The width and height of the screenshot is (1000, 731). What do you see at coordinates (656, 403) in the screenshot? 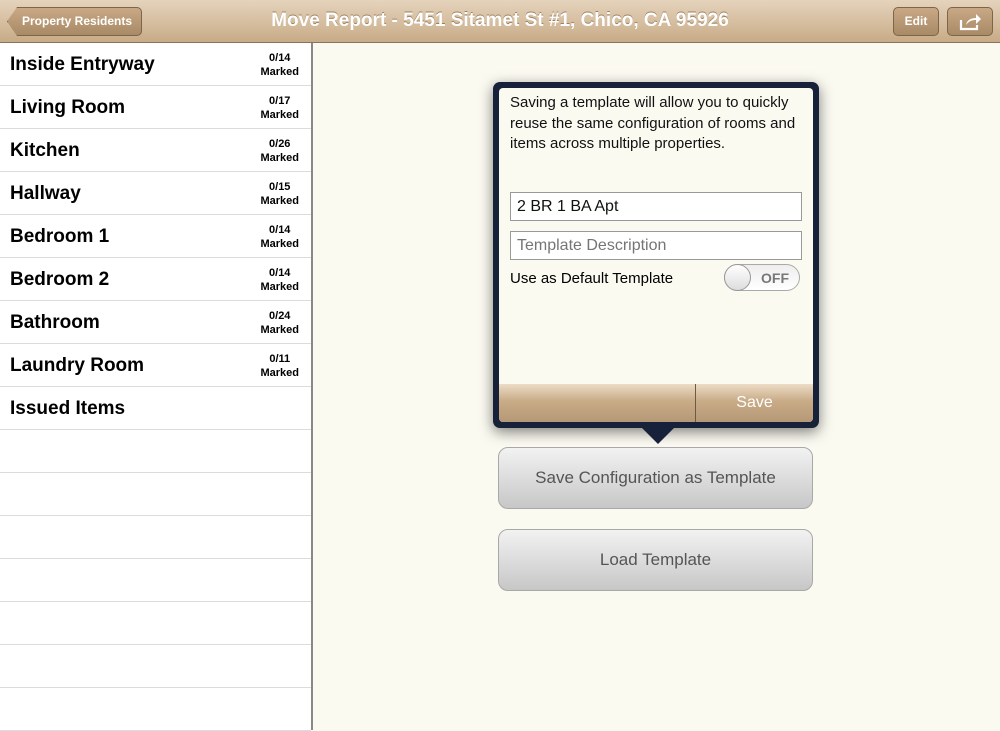
I see `popover-toolbar: Save` at bounding box center [656, 403].